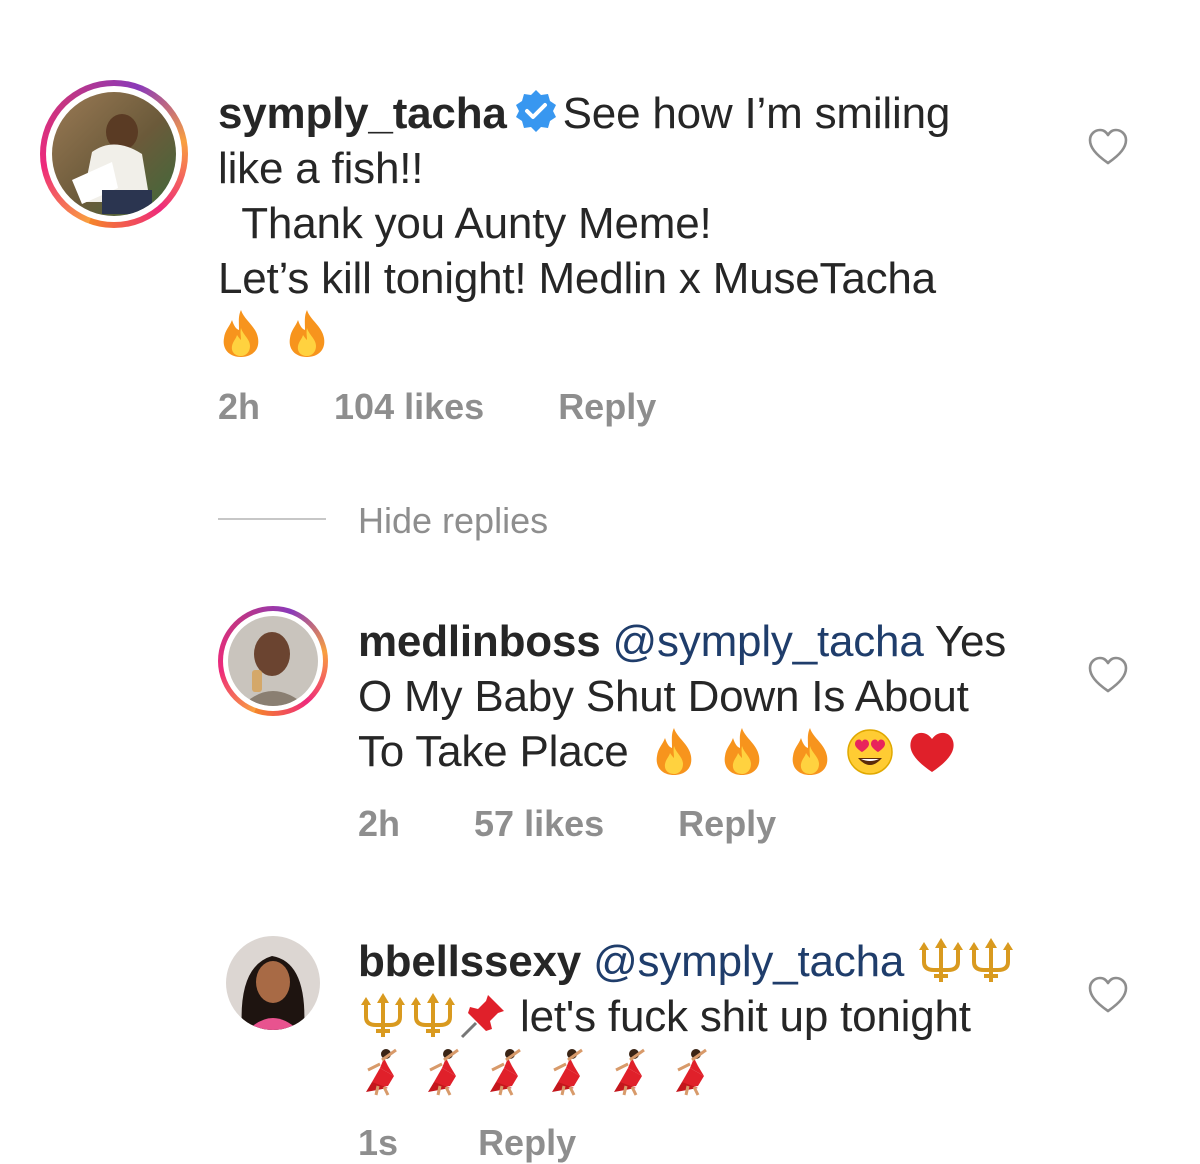  I want to click on thread-divider, so click(272, 519).